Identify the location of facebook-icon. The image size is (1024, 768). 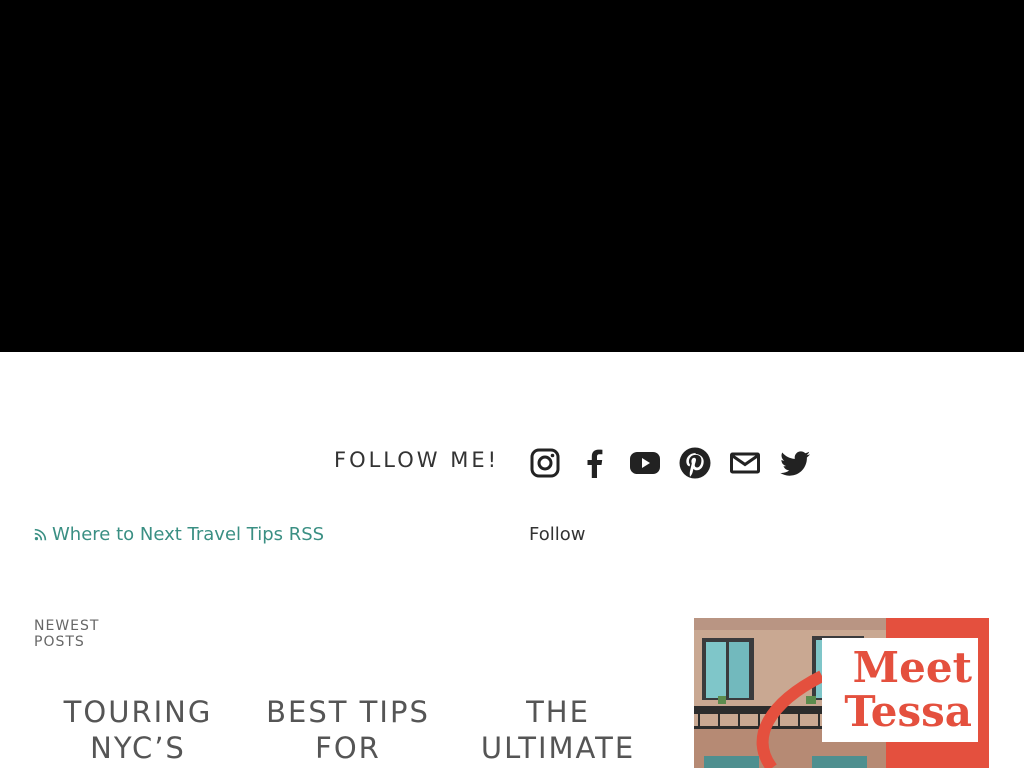
(595, 463).